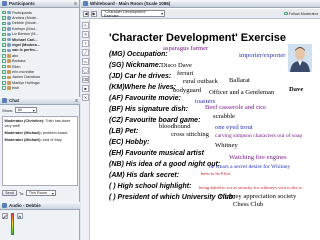  I want to click on page-selector: "Character Development" Exercise ▾, so click(133, 14).